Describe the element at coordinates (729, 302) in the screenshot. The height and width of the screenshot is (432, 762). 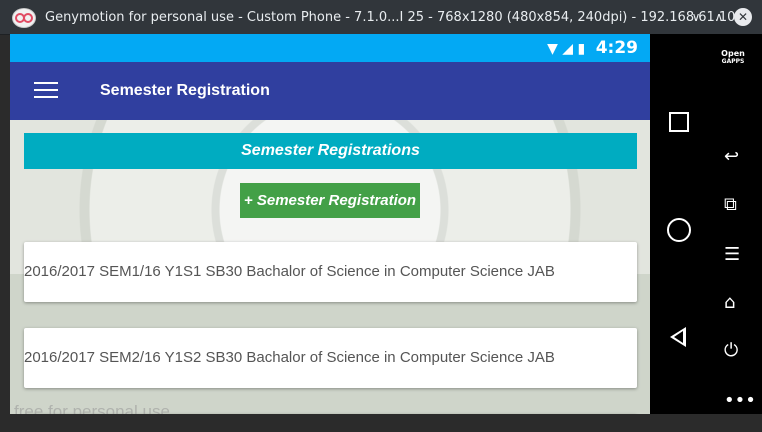
I see `home-sidebar-icon: ⌂` at that location.